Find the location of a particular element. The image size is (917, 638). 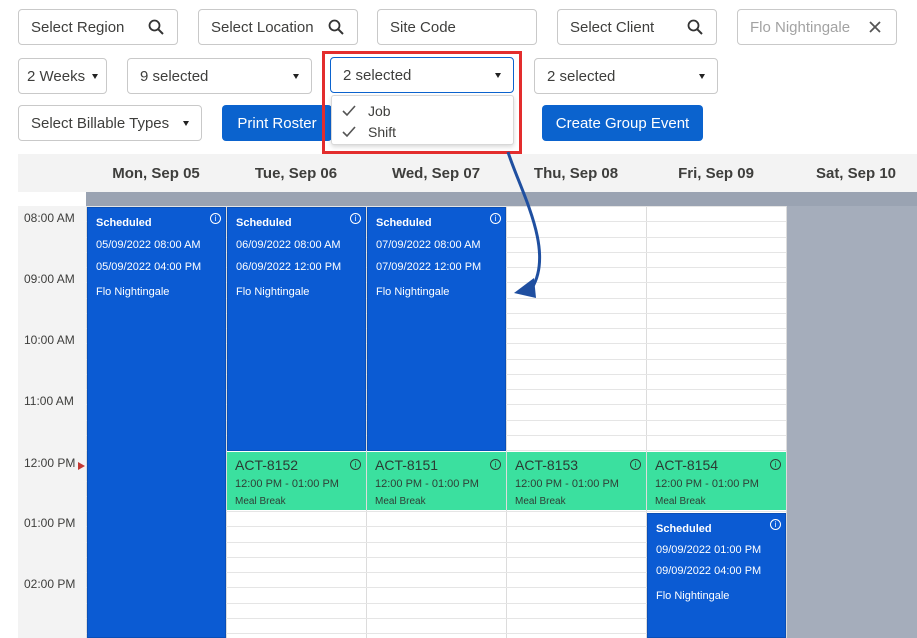

print-roster-button: Print Roster is located at coordinates (277, 123).